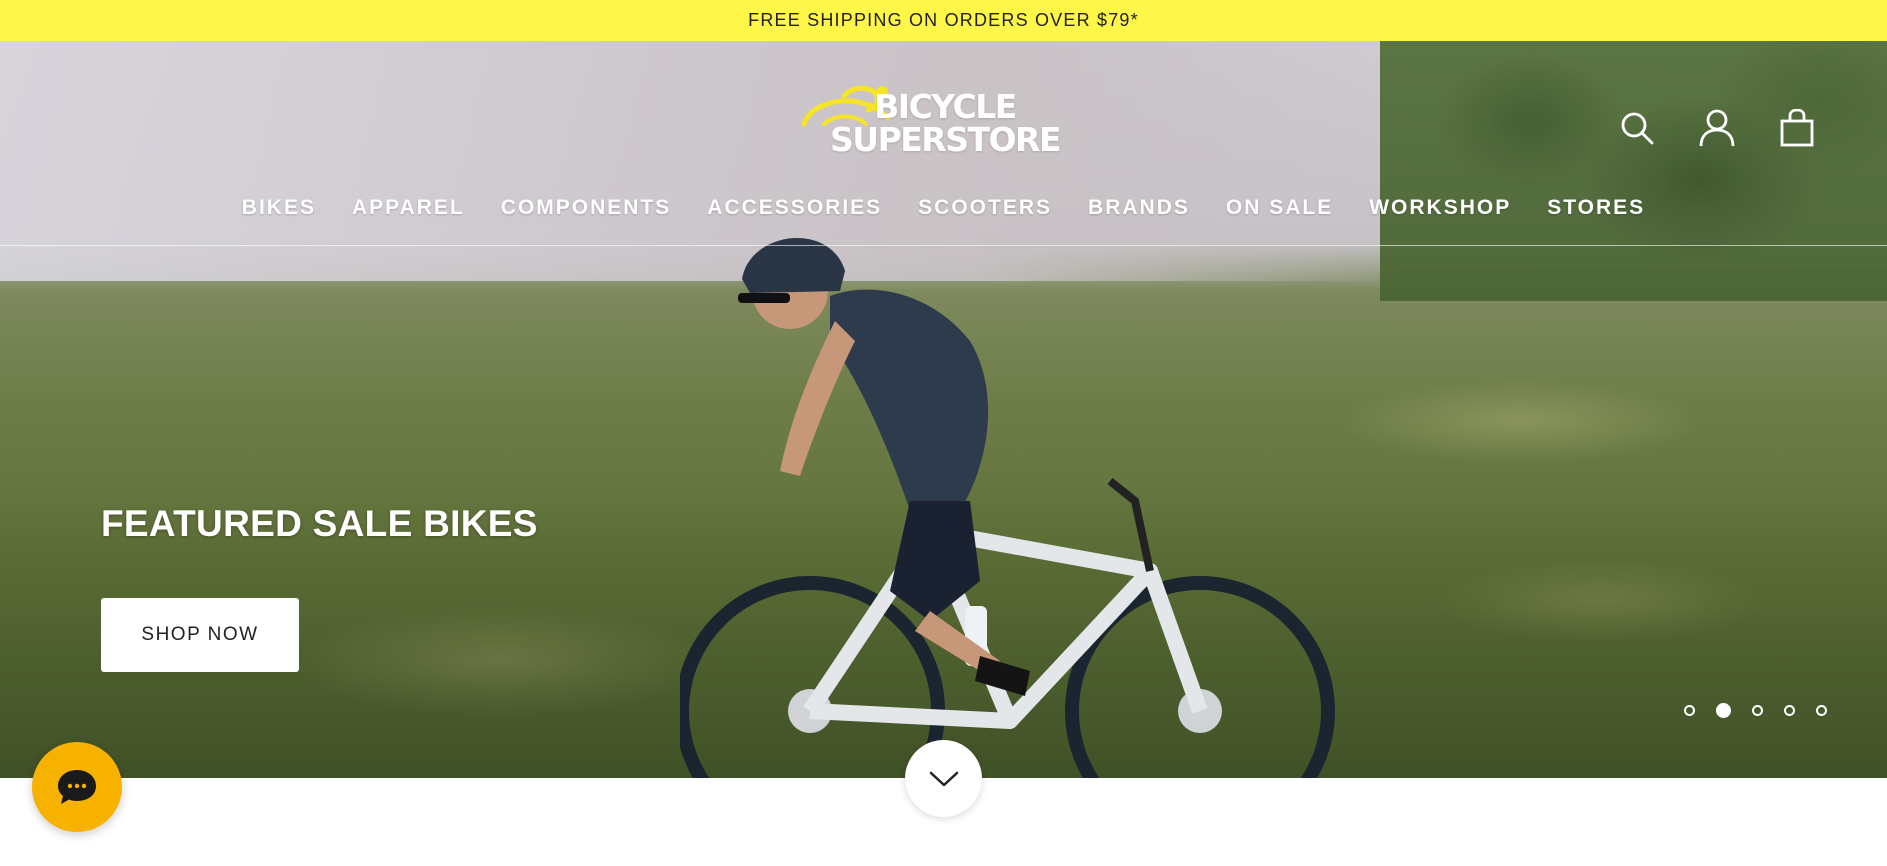 The width and height of the screenshot is (1887, 866). What do you see at coordinates (1279, 208) in the screenshot?
I see `nav-item-on-sale: ON SALE` at bounding box center [1279, 208].